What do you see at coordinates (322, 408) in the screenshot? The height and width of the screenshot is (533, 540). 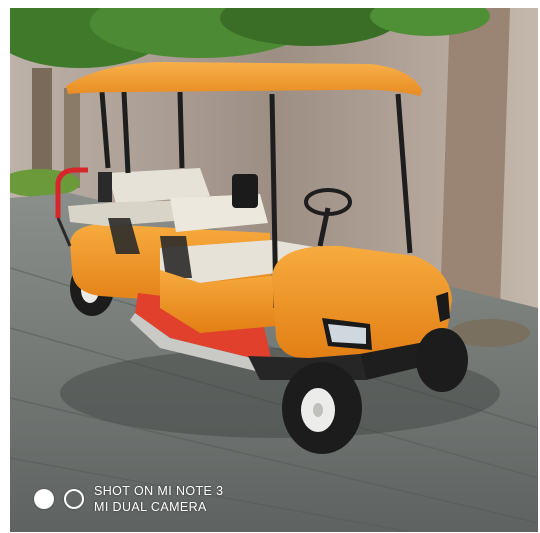 I see `front-wheel-left` at bounding box center [322, 408].